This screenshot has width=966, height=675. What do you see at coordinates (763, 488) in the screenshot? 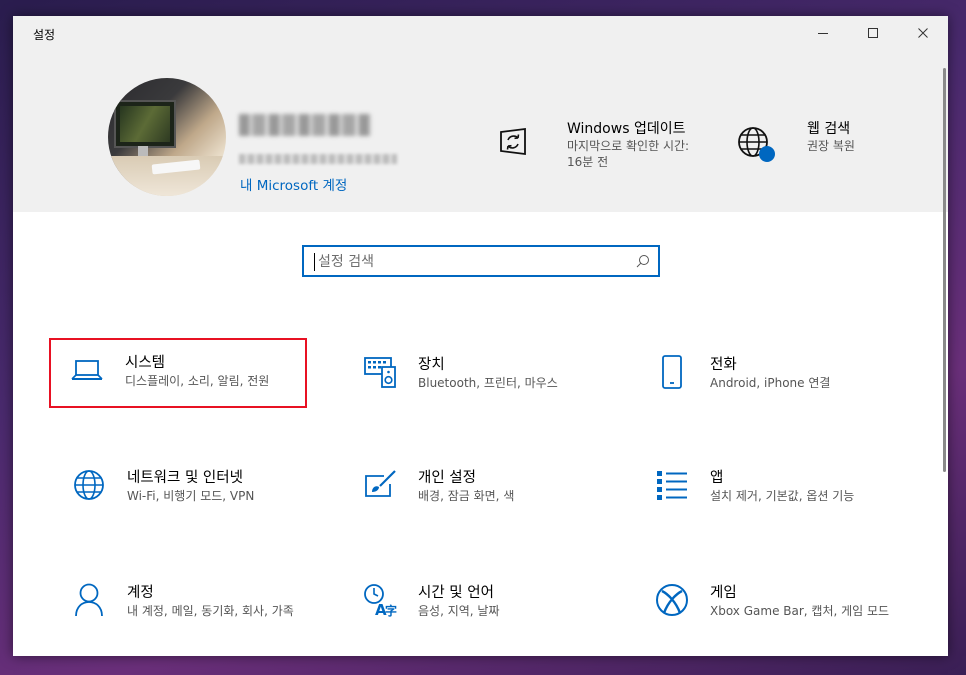
I see `tile-apps: 앱 설치 제거, 기본값, 옵션 기능` at bounding box center [763, 488].